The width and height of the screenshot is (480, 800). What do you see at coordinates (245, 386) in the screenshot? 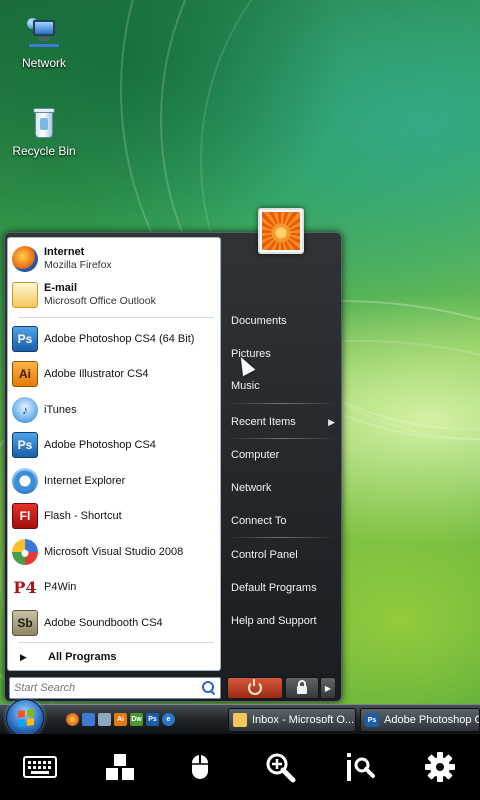
I see `right-item-label: Music` at bounding box center [245, 386].